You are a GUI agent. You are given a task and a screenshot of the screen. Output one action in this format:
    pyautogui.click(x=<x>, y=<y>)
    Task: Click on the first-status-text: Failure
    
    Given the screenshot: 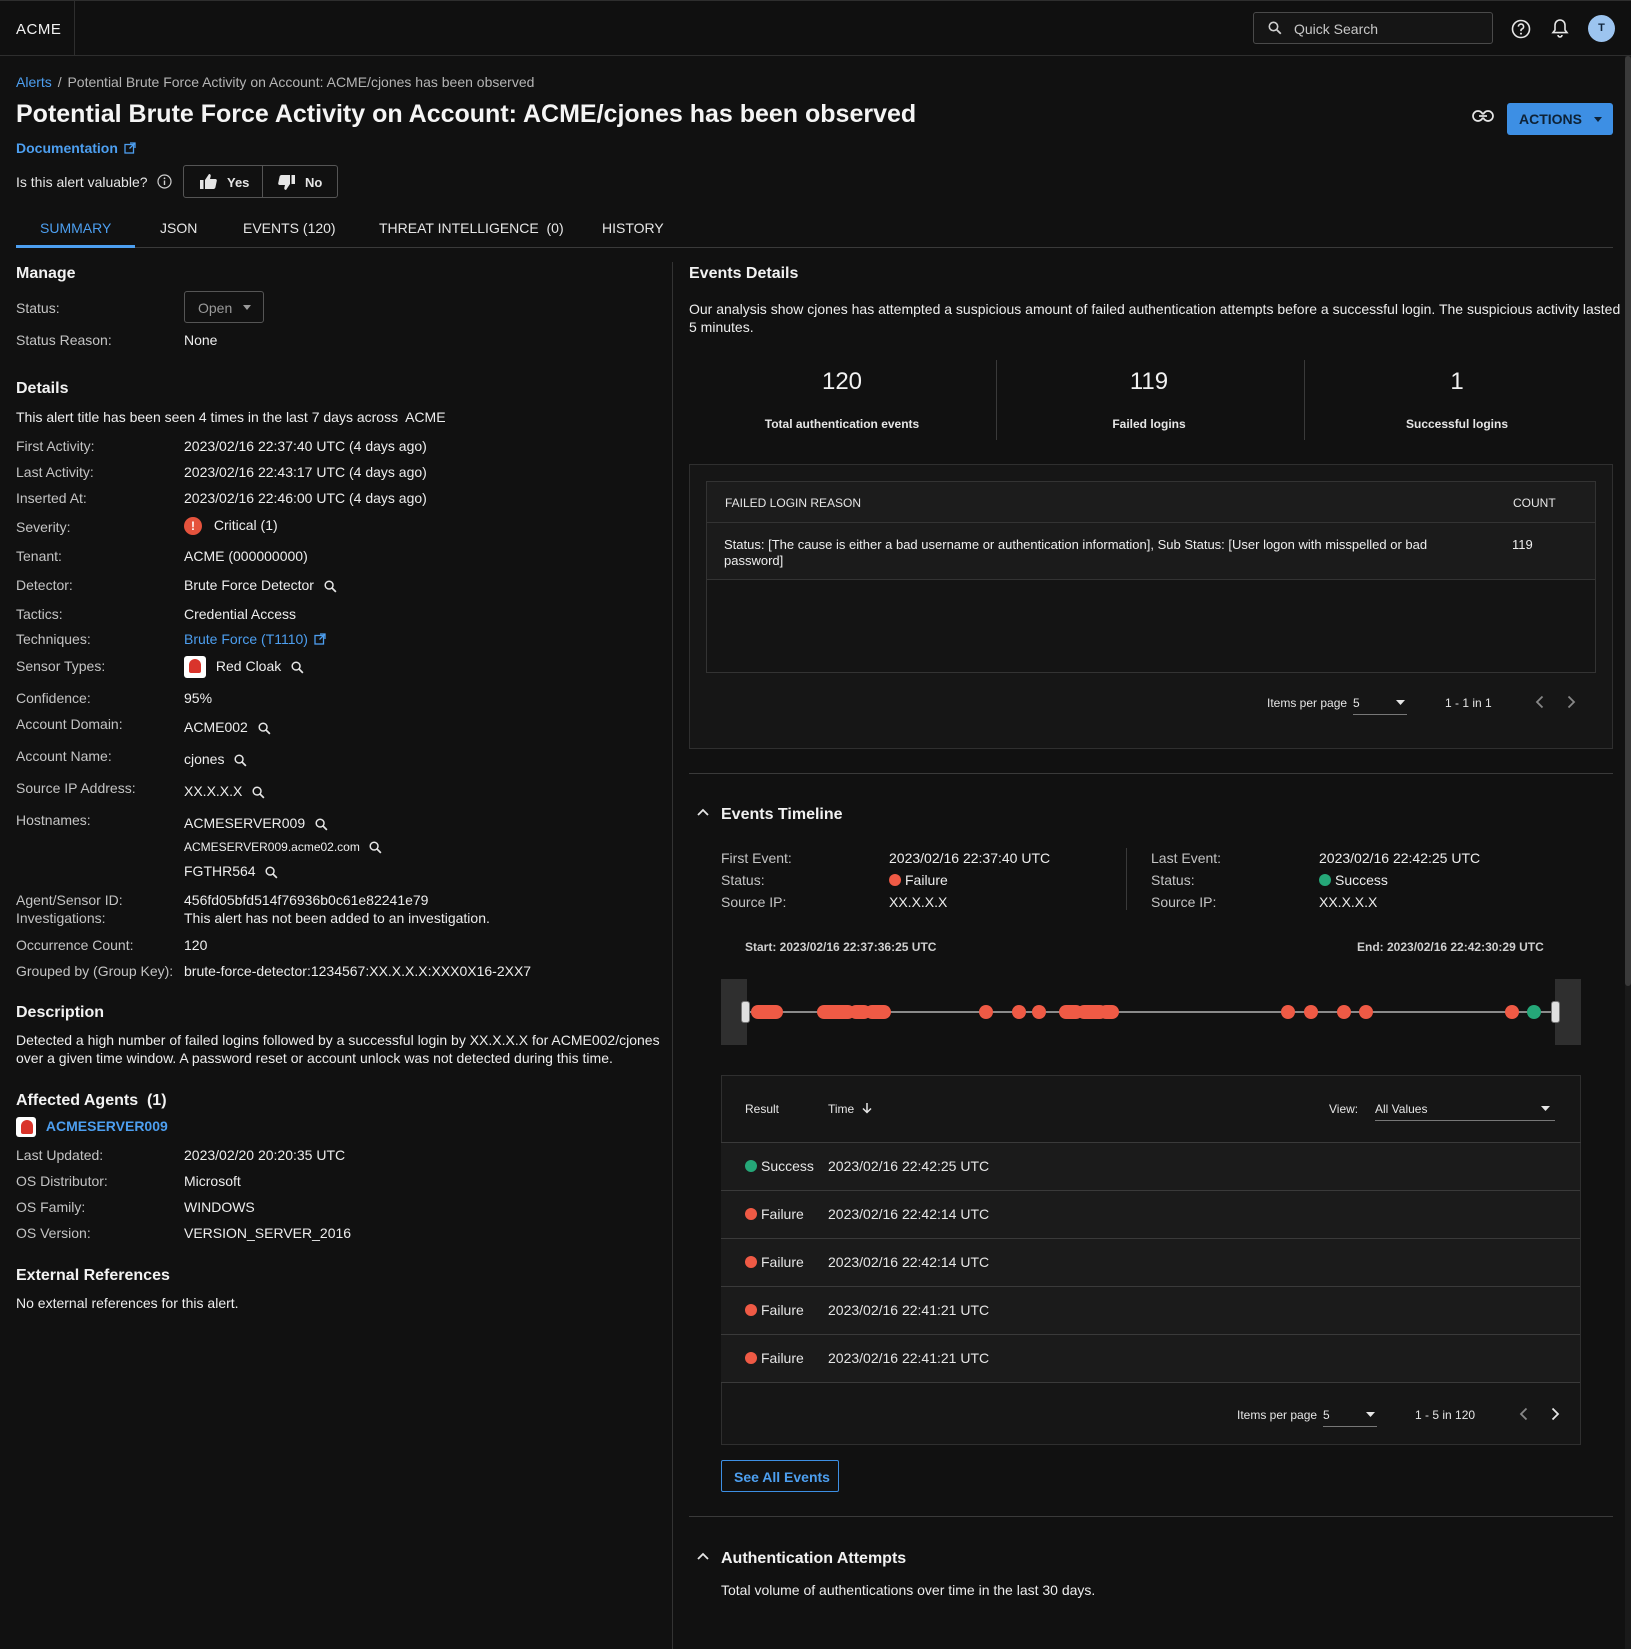 What is the action you would take?
    pyautogui.click(x=926, y=880)
    